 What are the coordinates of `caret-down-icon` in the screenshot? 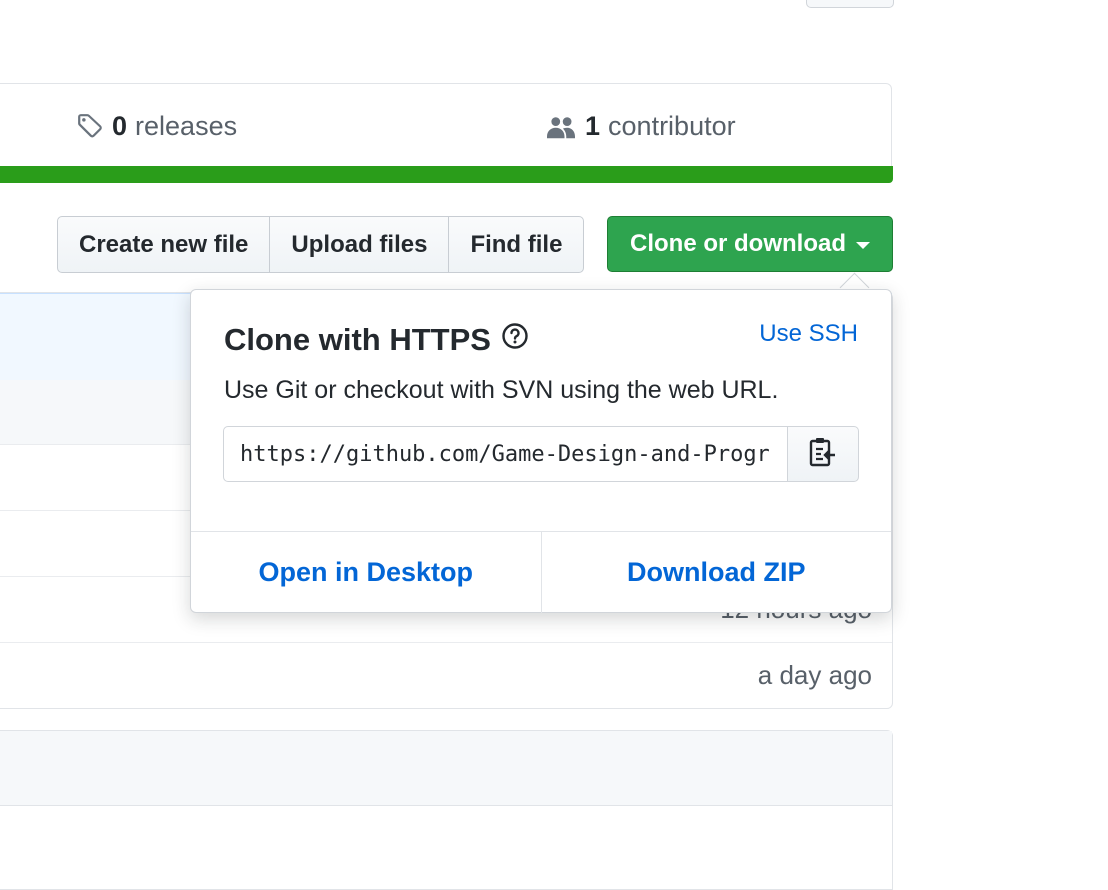 It's located at (863, 245).